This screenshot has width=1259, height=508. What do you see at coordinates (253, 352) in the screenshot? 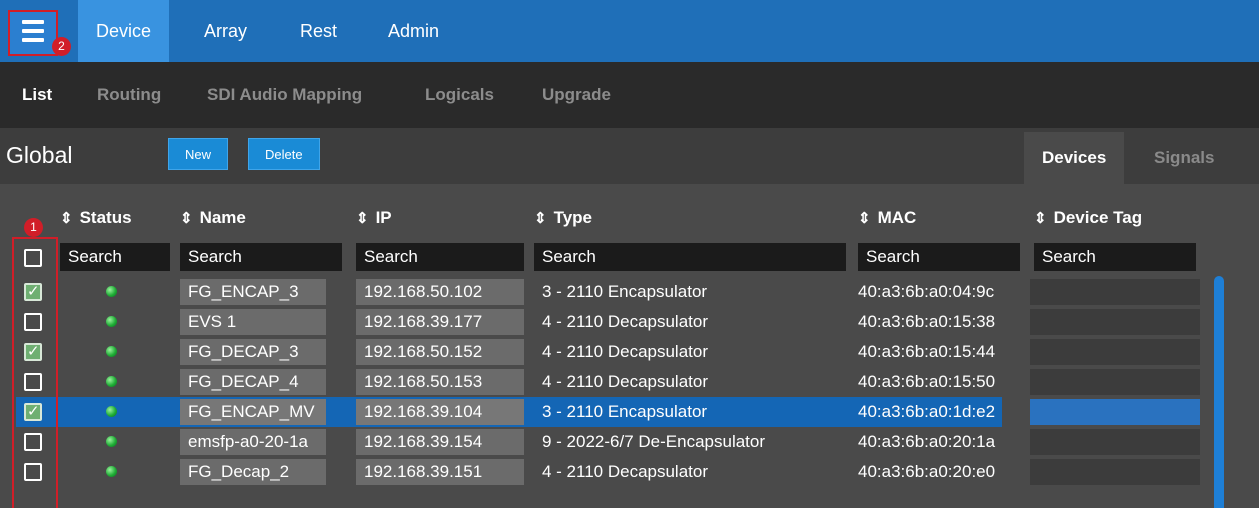
I see `cell-name: FG_DECAP_3` at bounding box center [253, 352].